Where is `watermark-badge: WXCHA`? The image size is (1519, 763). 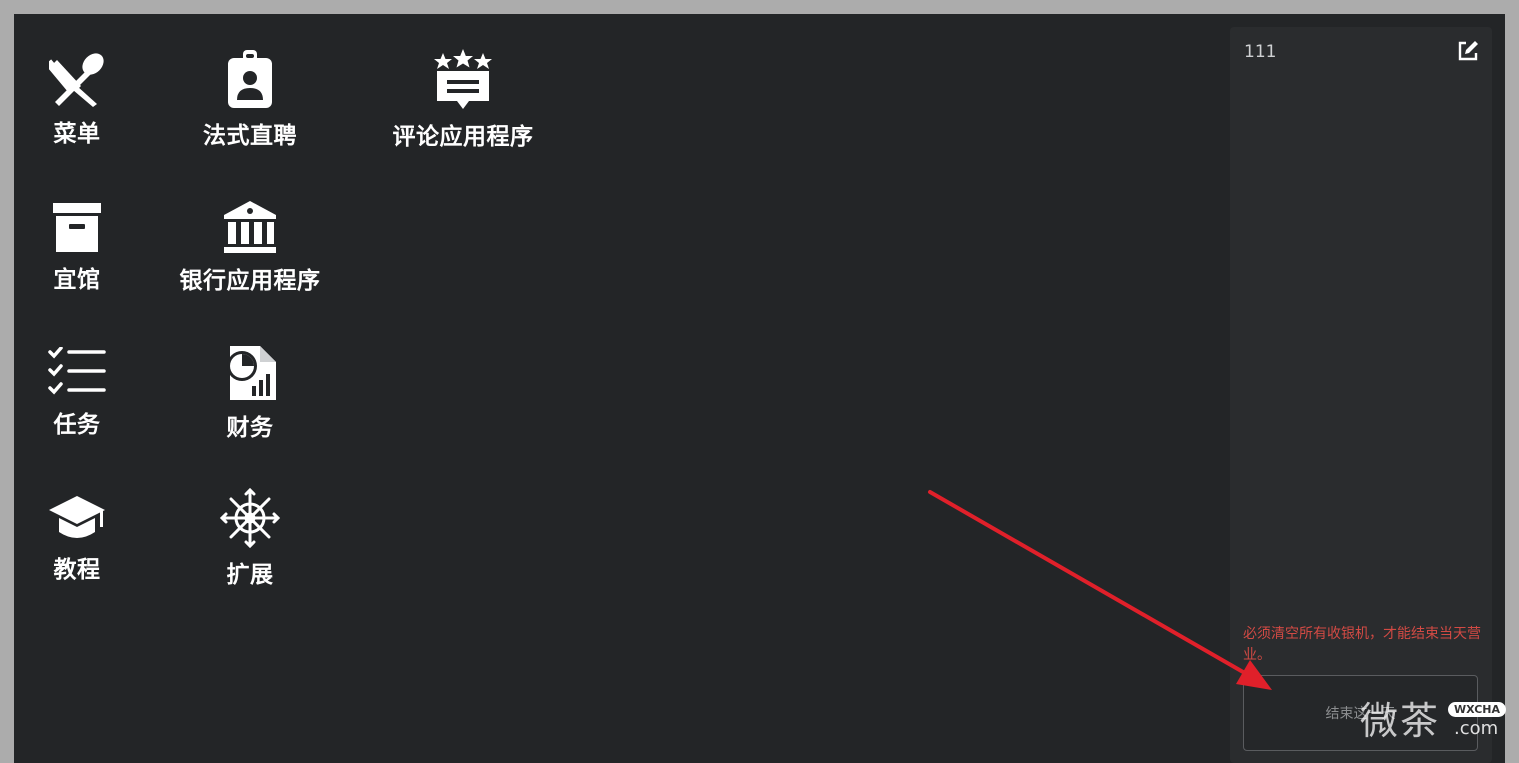 watermark-badge: WXCHA is located at coordinates (1477, 709).